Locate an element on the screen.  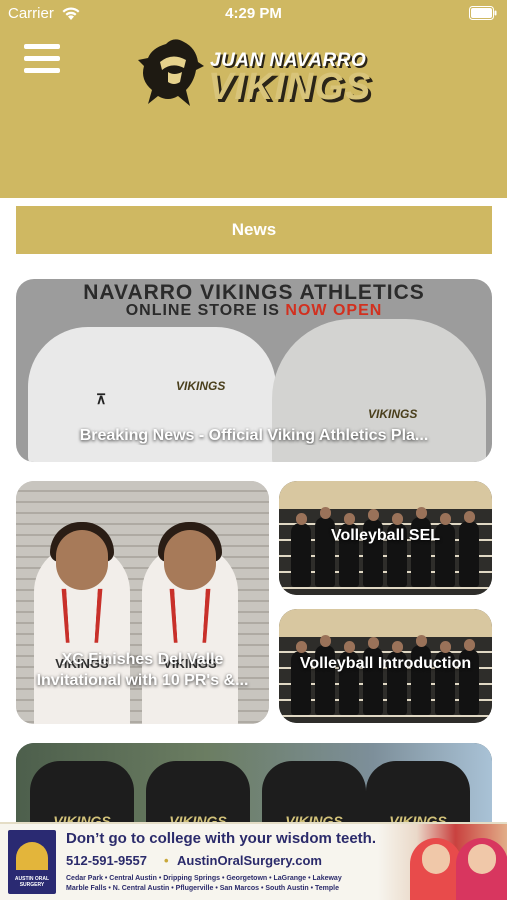
viking-helmet-icon is located at coordinates (171, 72).